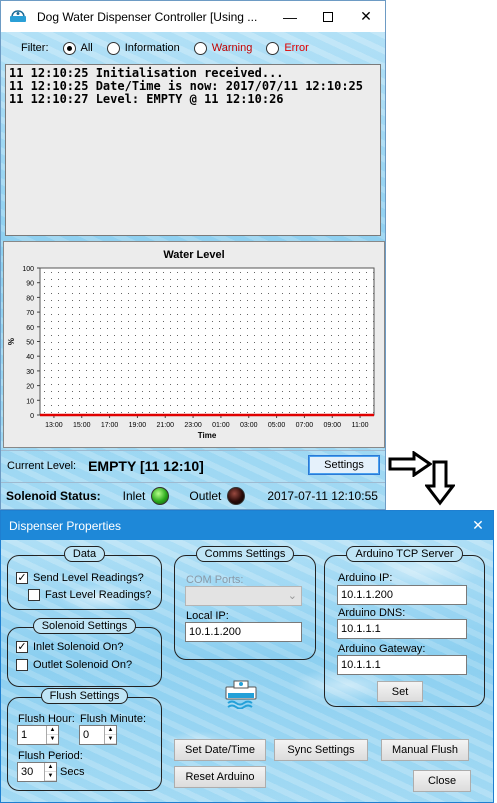 This screenshot has height=803, width=497. What do you see at coordinates (83, 665) in the screenshot?
I see `checkbox-label: Outlet Solenoid On?` at bounding box center [83, 665].